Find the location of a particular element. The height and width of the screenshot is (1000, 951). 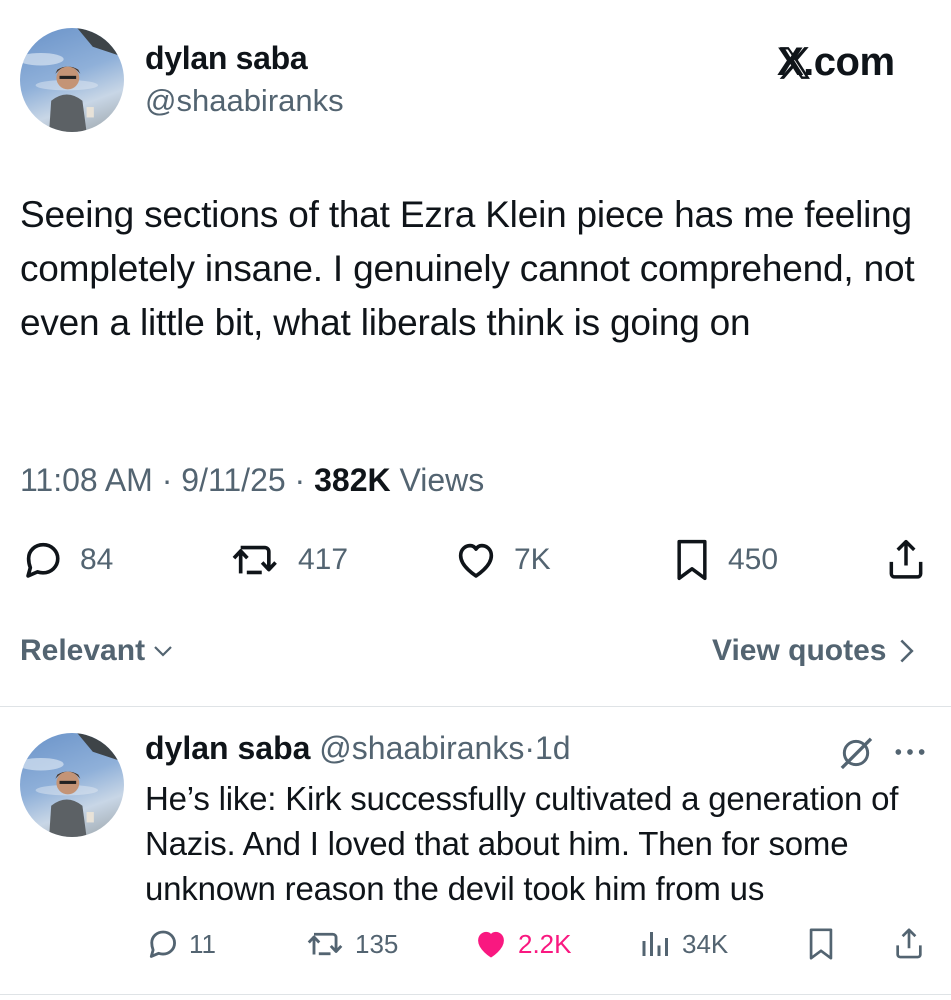

chevron-down-icon is located at coordinates (163, 651).